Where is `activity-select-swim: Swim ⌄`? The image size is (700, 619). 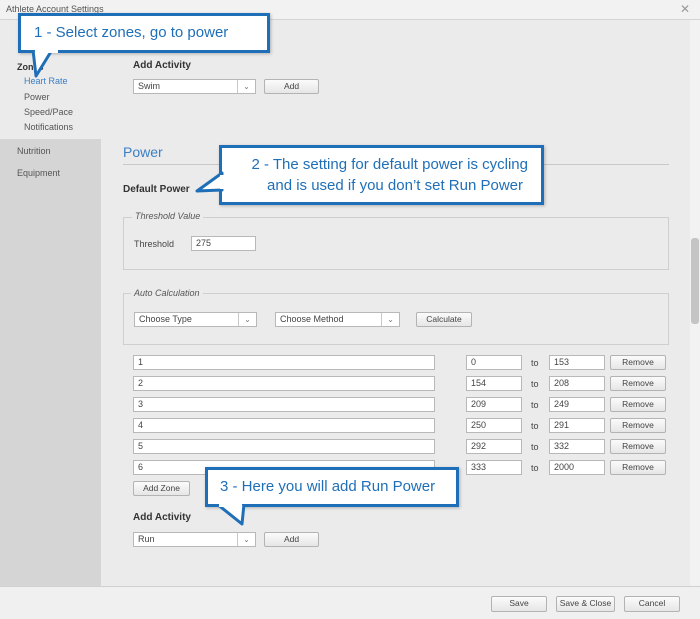 activity-select-swim: Swim ⌄ is located at coordinates (194, 86).